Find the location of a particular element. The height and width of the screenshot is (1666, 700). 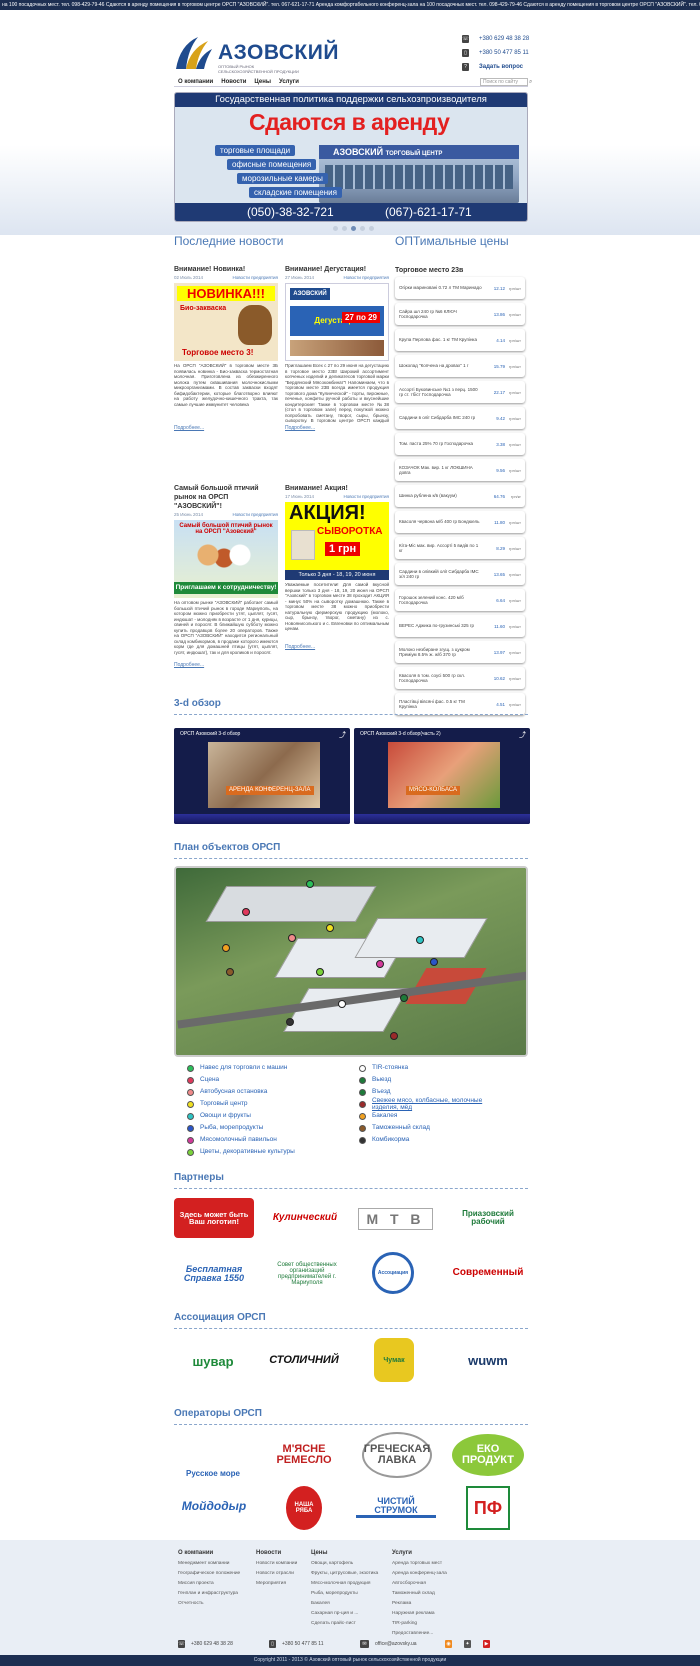

legend-item: Овощи и фрукты is located at coordinates (241, 1116).